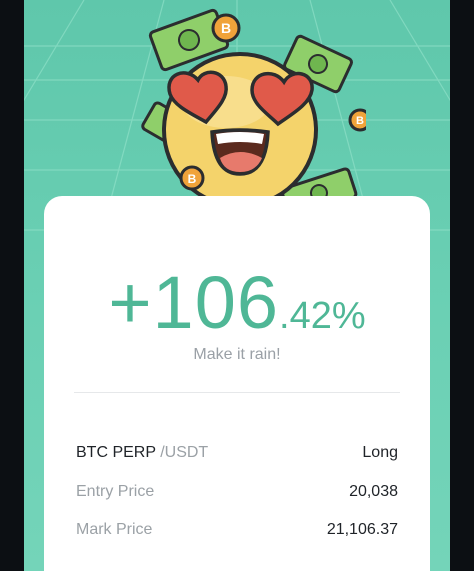 The width and height of the screenshot is (474, 571). Describe the element at coordinates (116, 452) in the screenshot. I see `contract-pair: BTC PERP` at that location.